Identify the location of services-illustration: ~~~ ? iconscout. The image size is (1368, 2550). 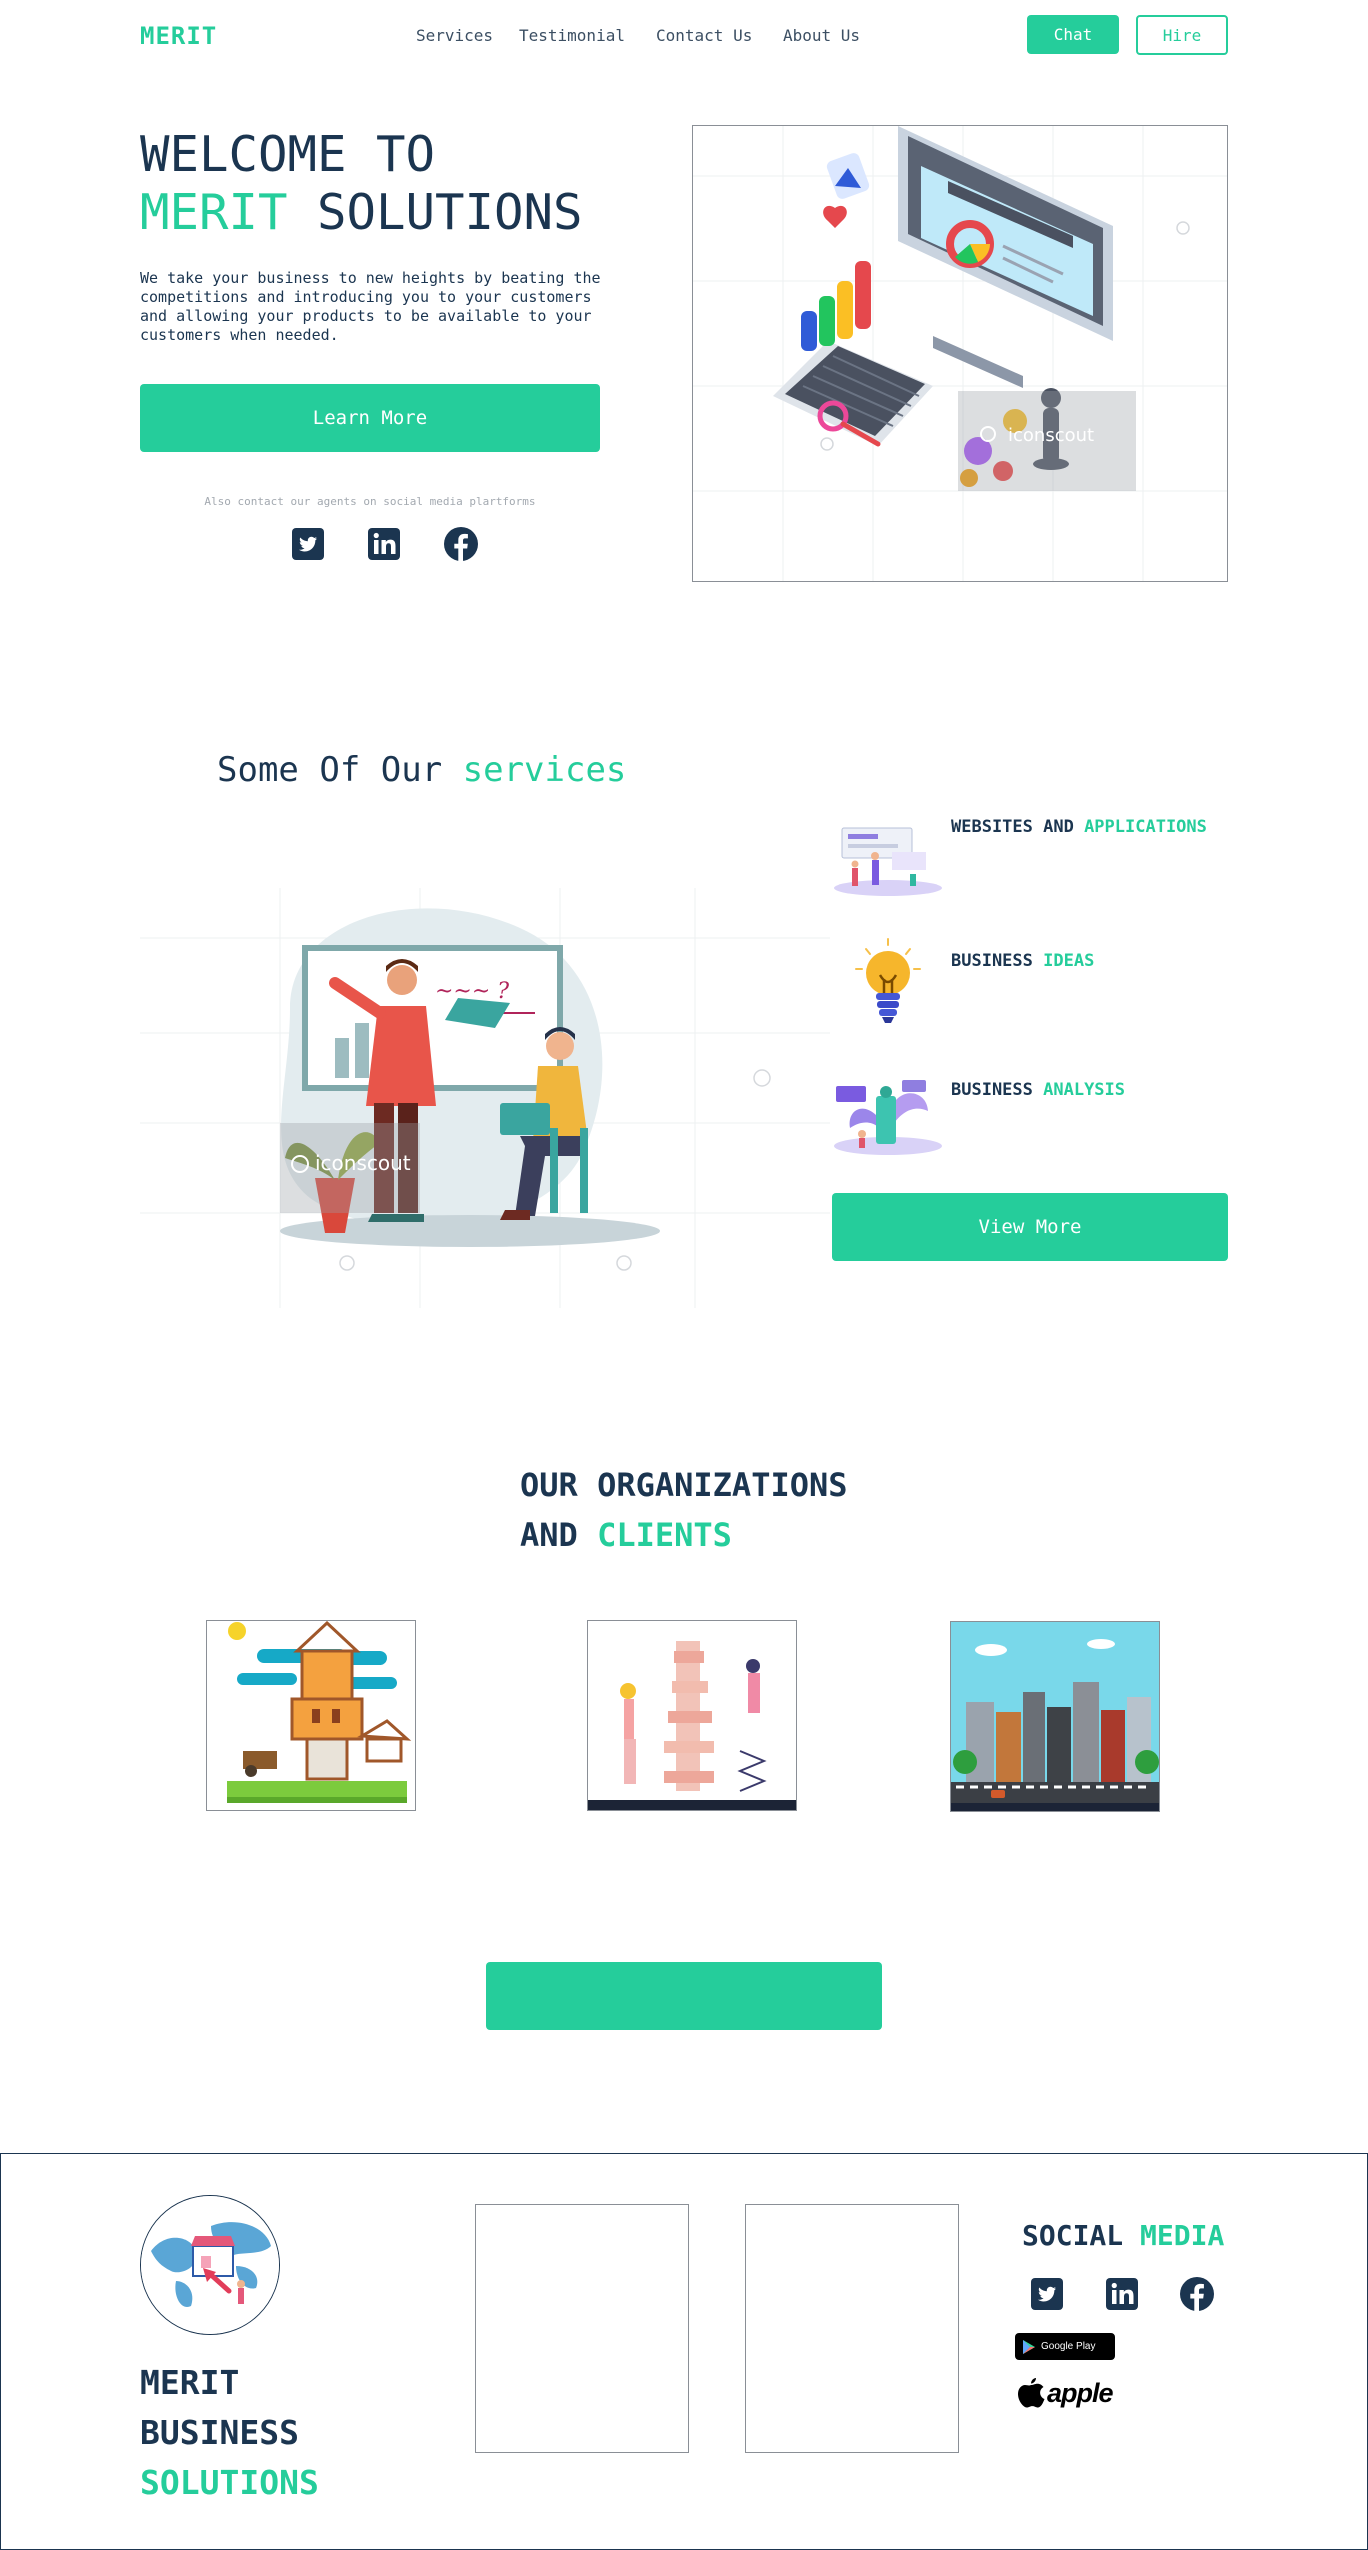
(485, 1098).